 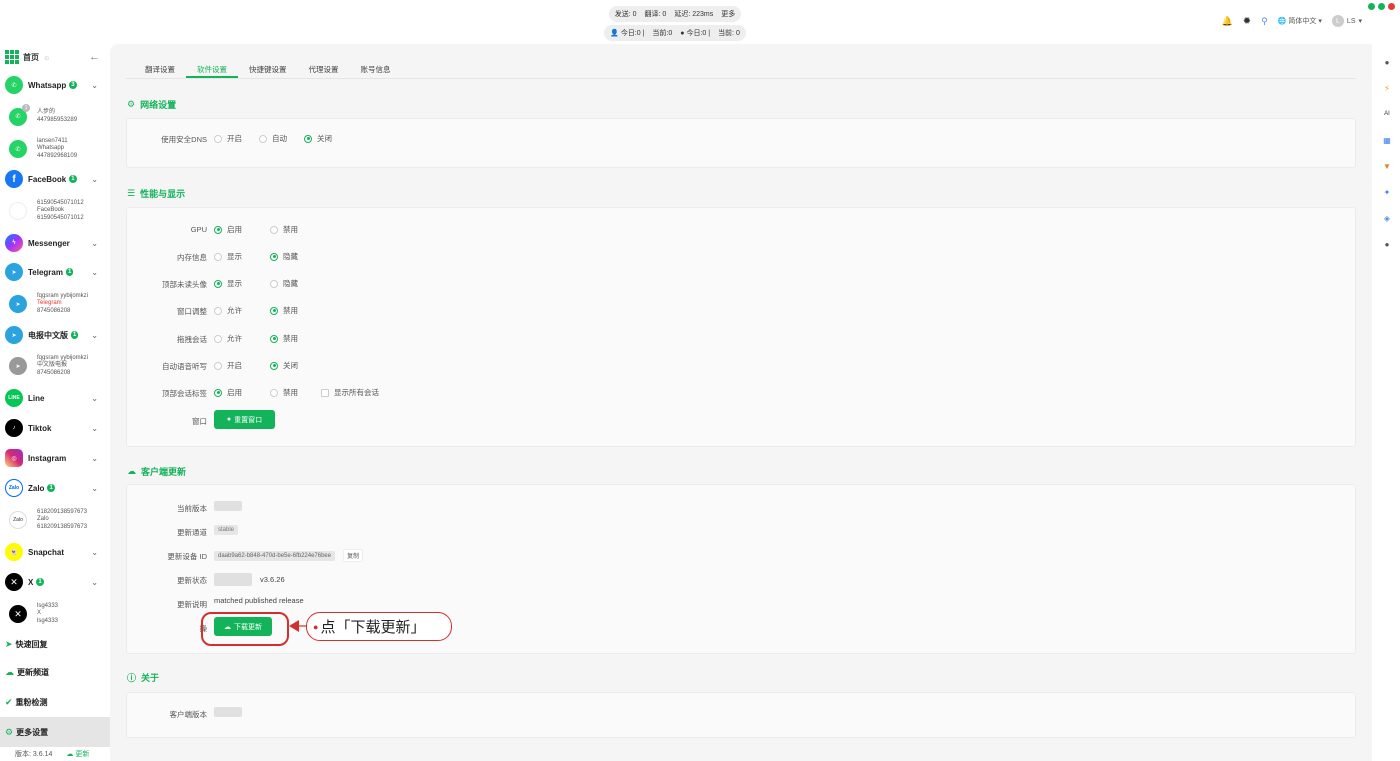 What do you see at coordinates (1360, 21) in the screenshot?
I see `chevron-down-icon: ▾` at bounding box center [1360, 21].